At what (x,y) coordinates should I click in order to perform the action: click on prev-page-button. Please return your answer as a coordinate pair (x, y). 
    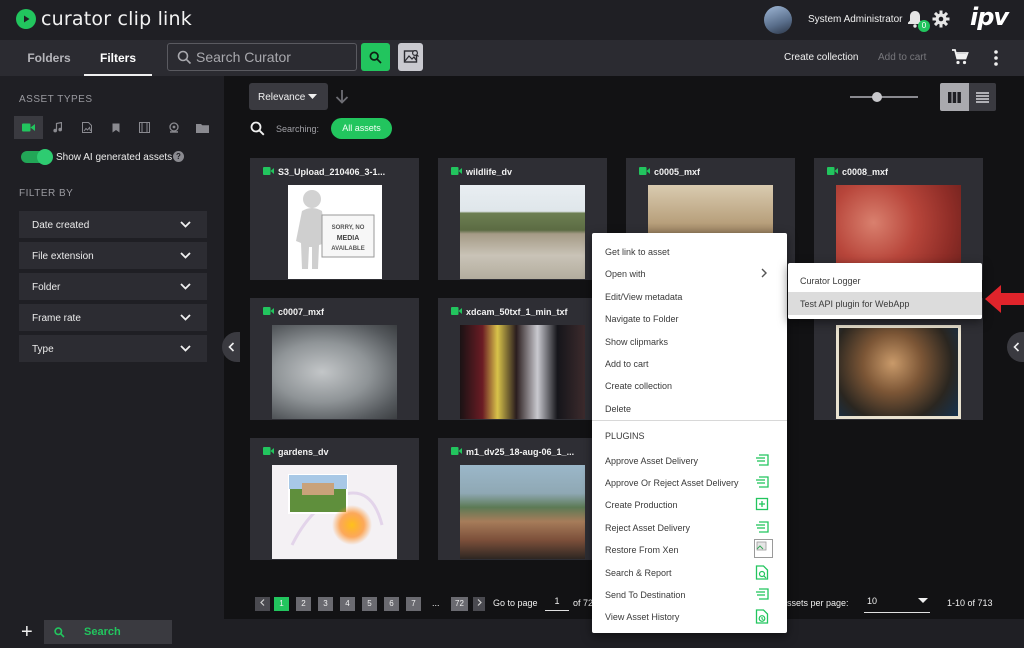
    Looking at the image, I should click on (262, 604).